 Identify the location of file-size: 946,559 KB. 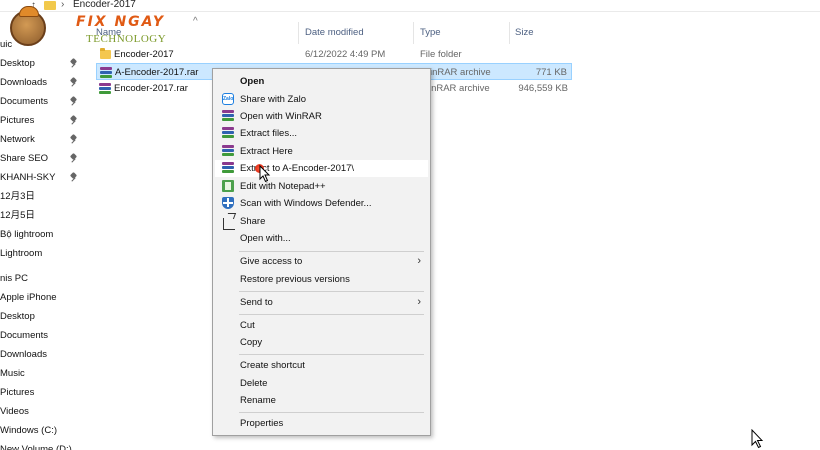
(543, 88).